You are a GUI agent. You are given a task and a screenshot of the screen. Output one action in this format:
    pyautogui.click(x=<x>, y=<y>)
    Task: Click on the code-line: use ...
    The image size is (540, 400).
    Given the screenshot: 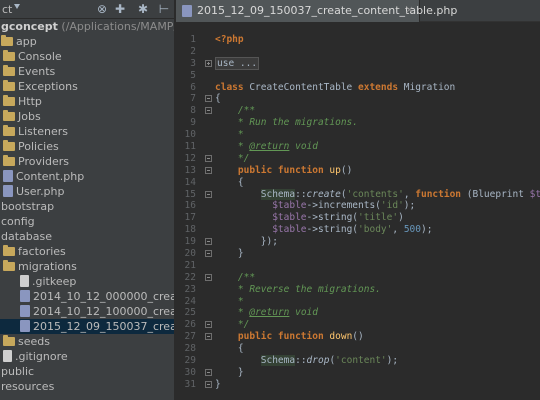 What is the action you would take?
    pyautogui.click(x=377, y=63)
    